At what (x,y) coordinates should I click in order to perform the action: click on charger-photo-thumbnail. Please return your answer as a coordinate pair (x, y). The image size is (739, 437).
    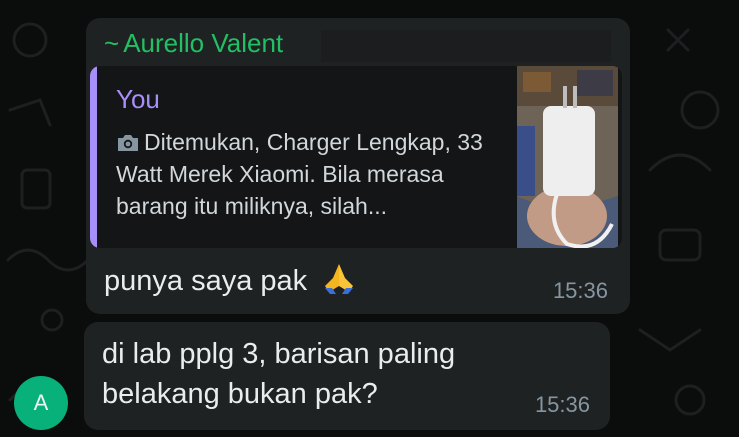
    Looking at the image, I should click on (567, 157).